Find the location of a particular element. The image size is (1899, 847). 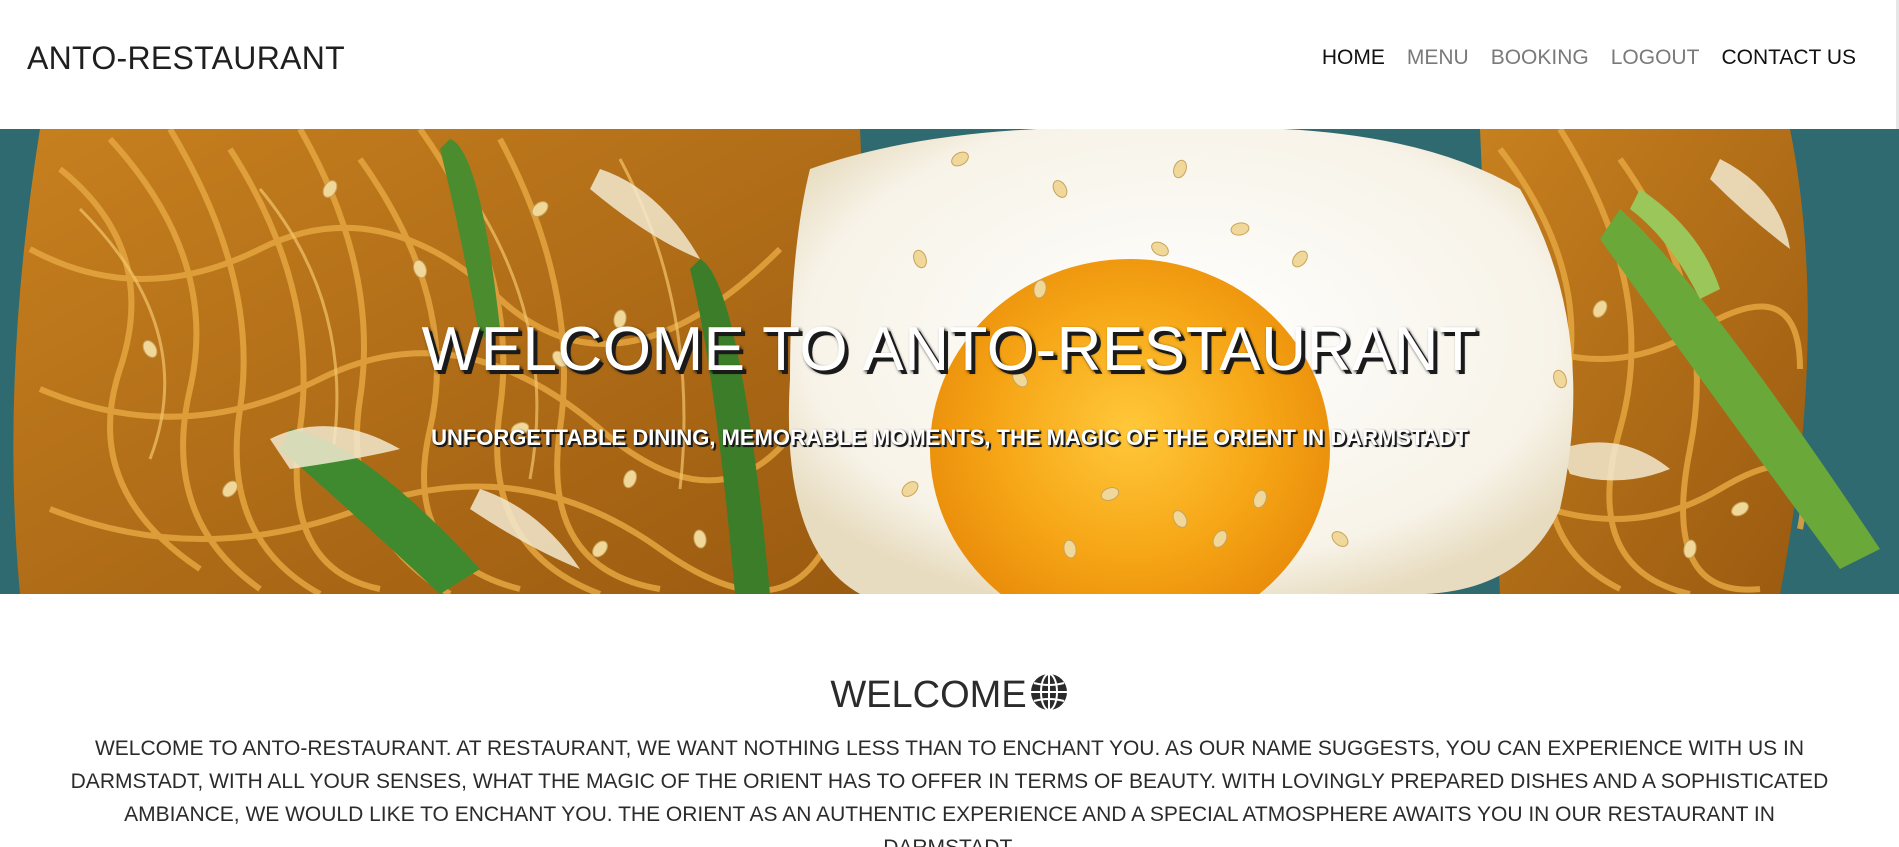

nav-link-home: HOME is located at coordinates (1353, 57).